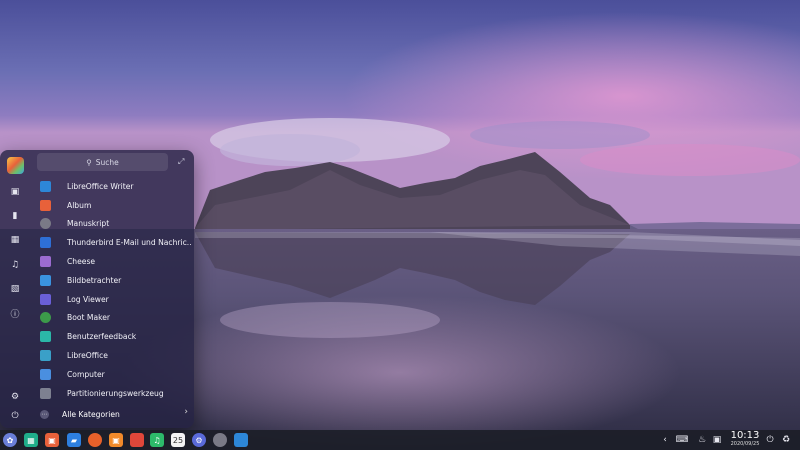  What do you see at coordinates (45, 262) in the screenshot?
I see `cheese-icon` at bounding box center [45, 262].